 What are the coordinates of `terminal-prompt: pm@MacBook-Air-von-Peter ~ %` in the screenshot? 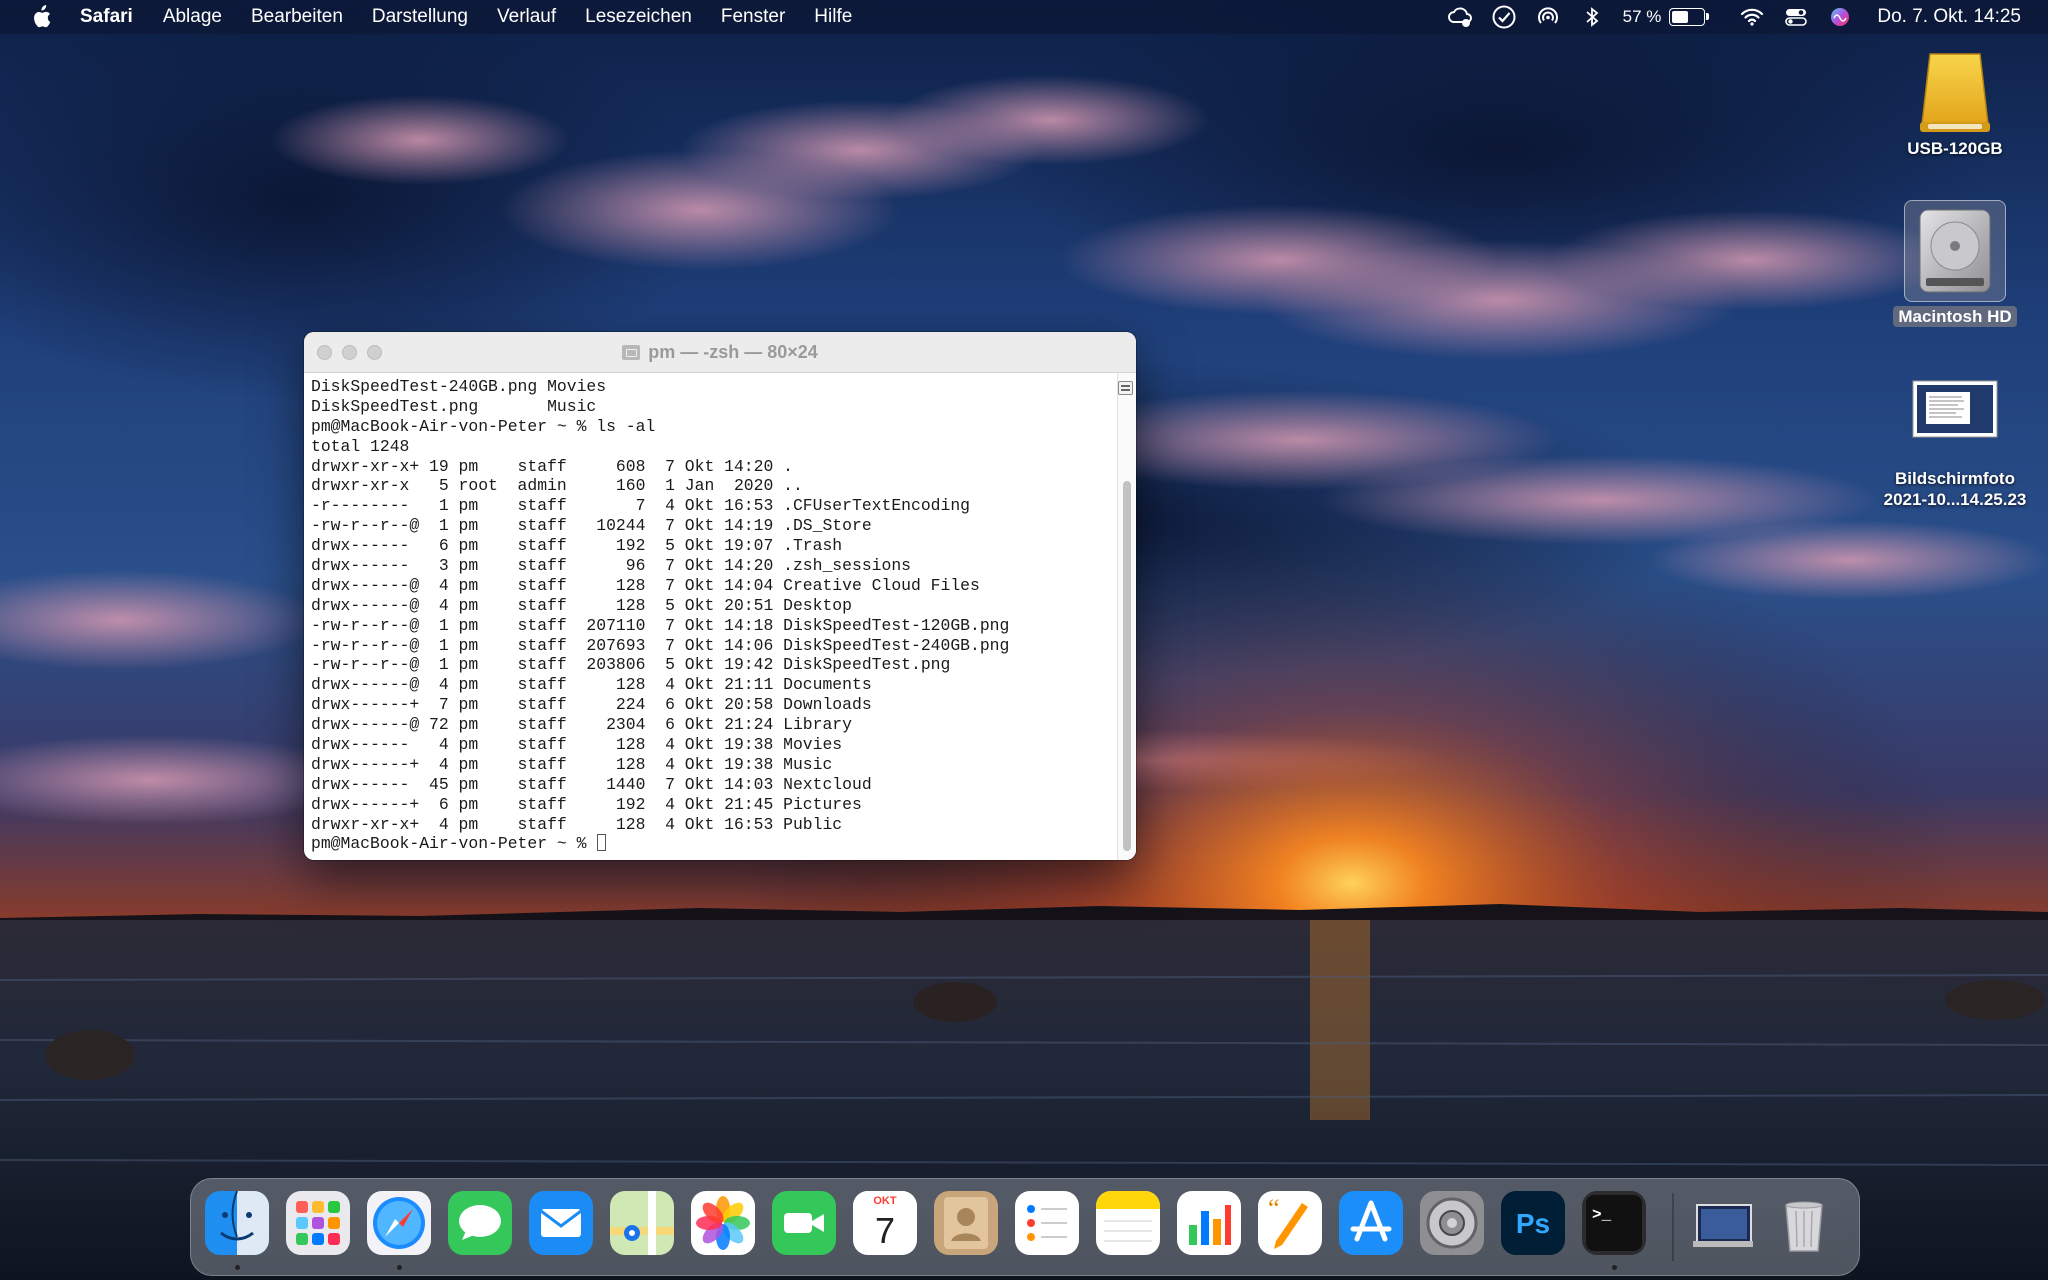 It's located at (454, 844).